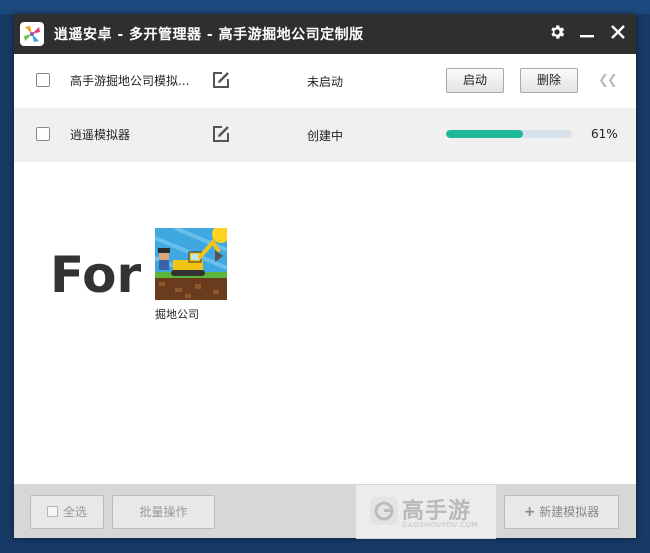 The height and width of the screenshot is (553, 650). I want to click on select-all-checkbox, so click(52, 511).